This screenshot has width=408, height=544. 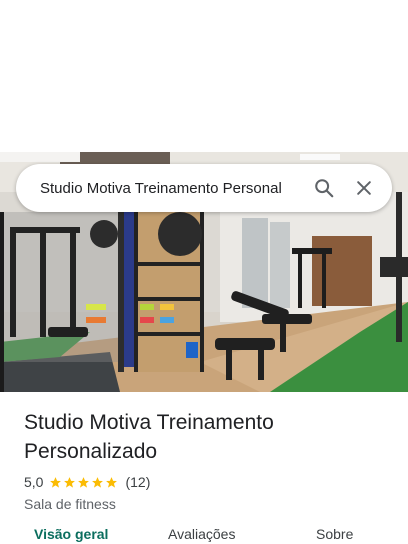 I want to click on place-tabs: Visão geral Avaliações Sobre, so click(x=204, y=535).